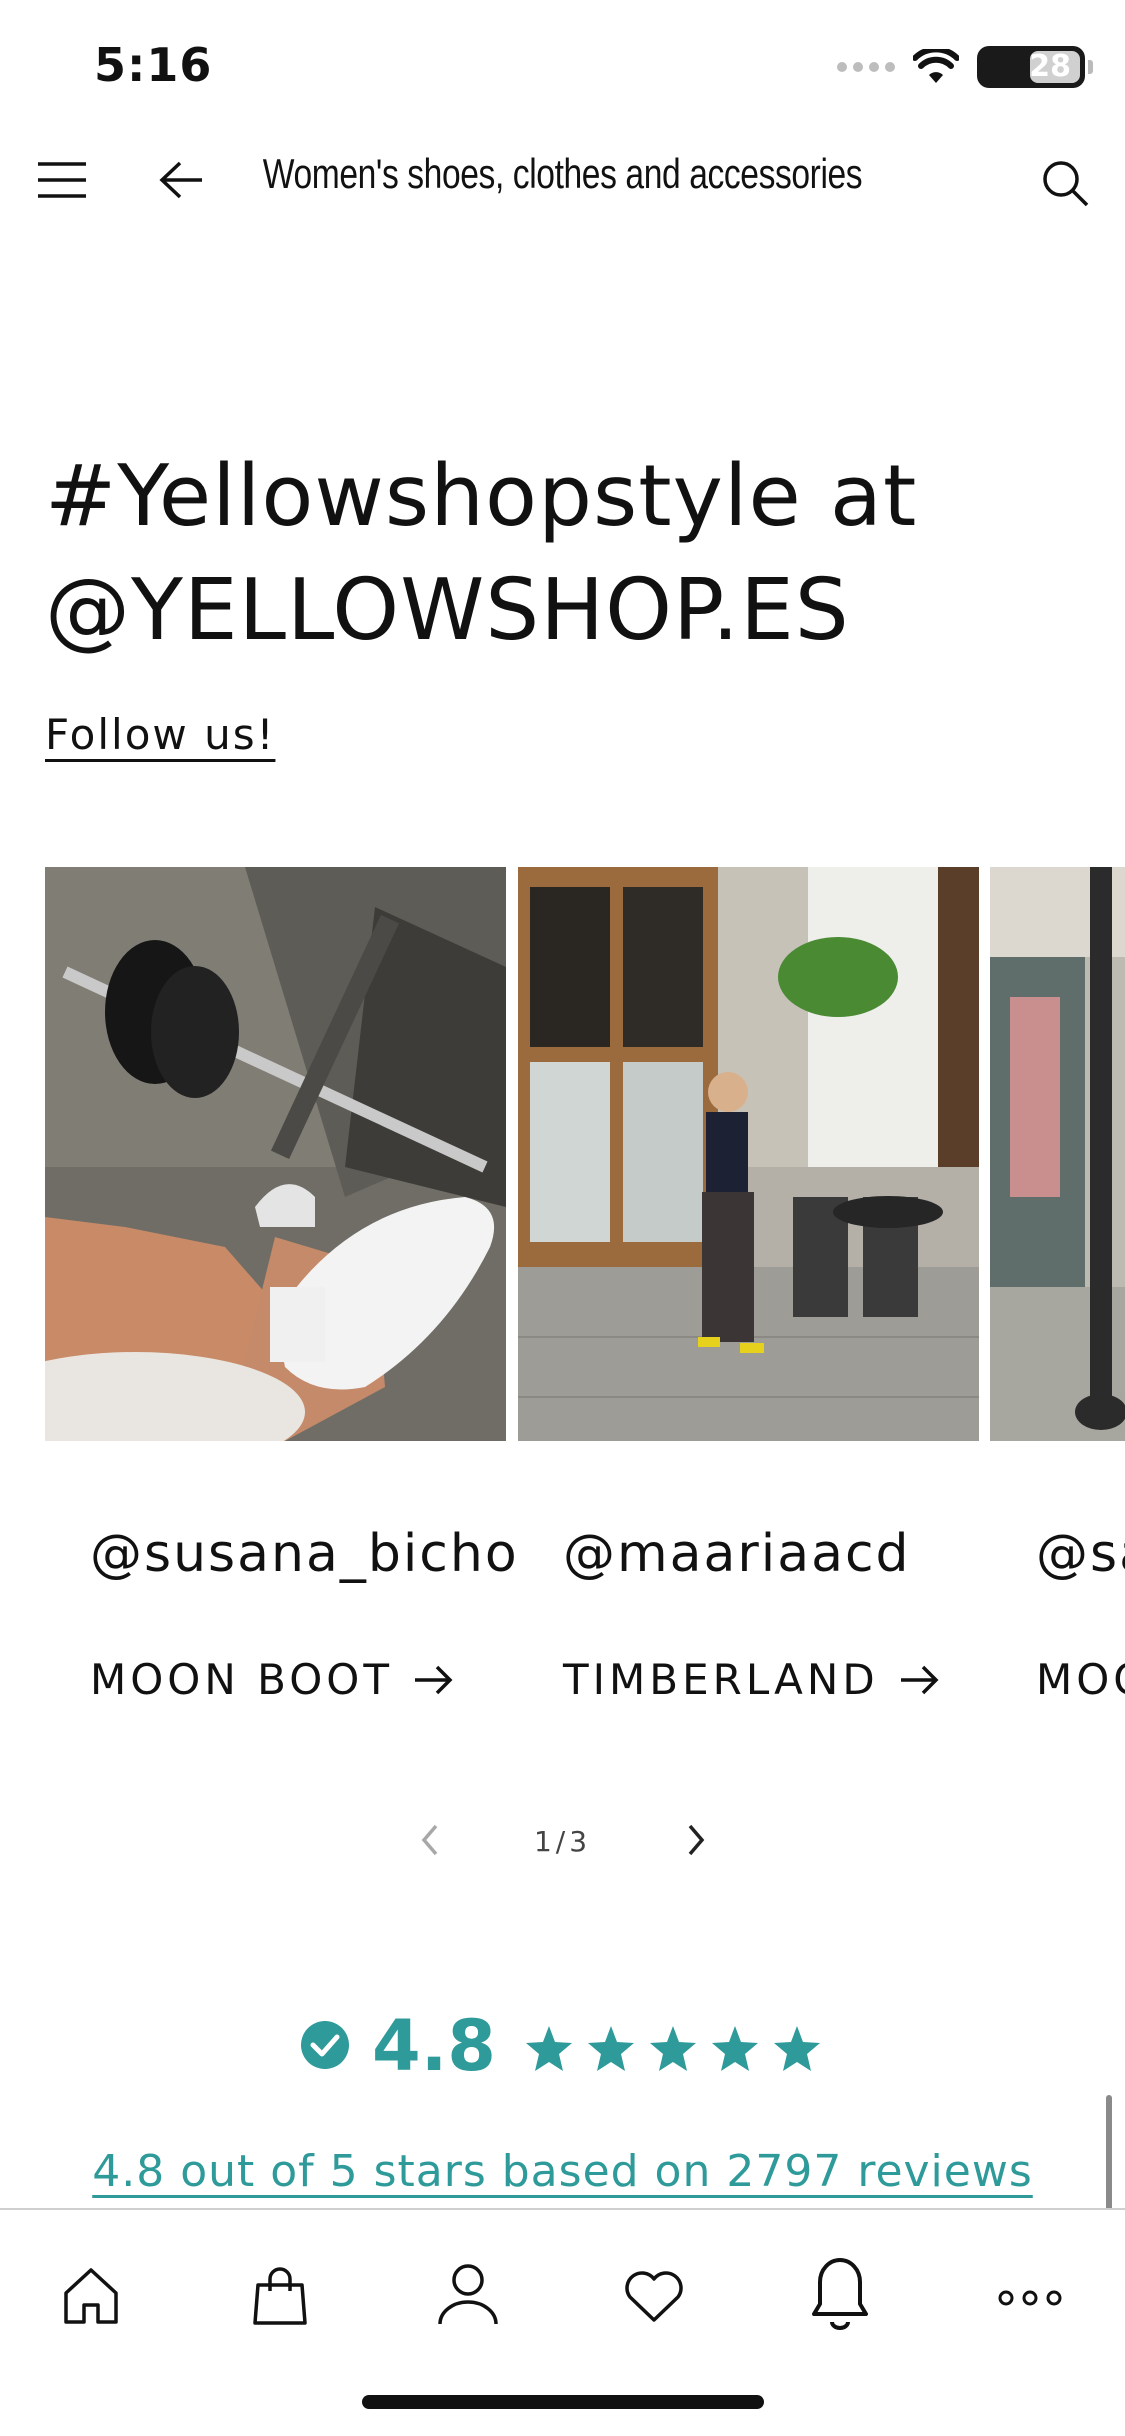  I want to click on street-lamp-photo, so click(1057, 1154).